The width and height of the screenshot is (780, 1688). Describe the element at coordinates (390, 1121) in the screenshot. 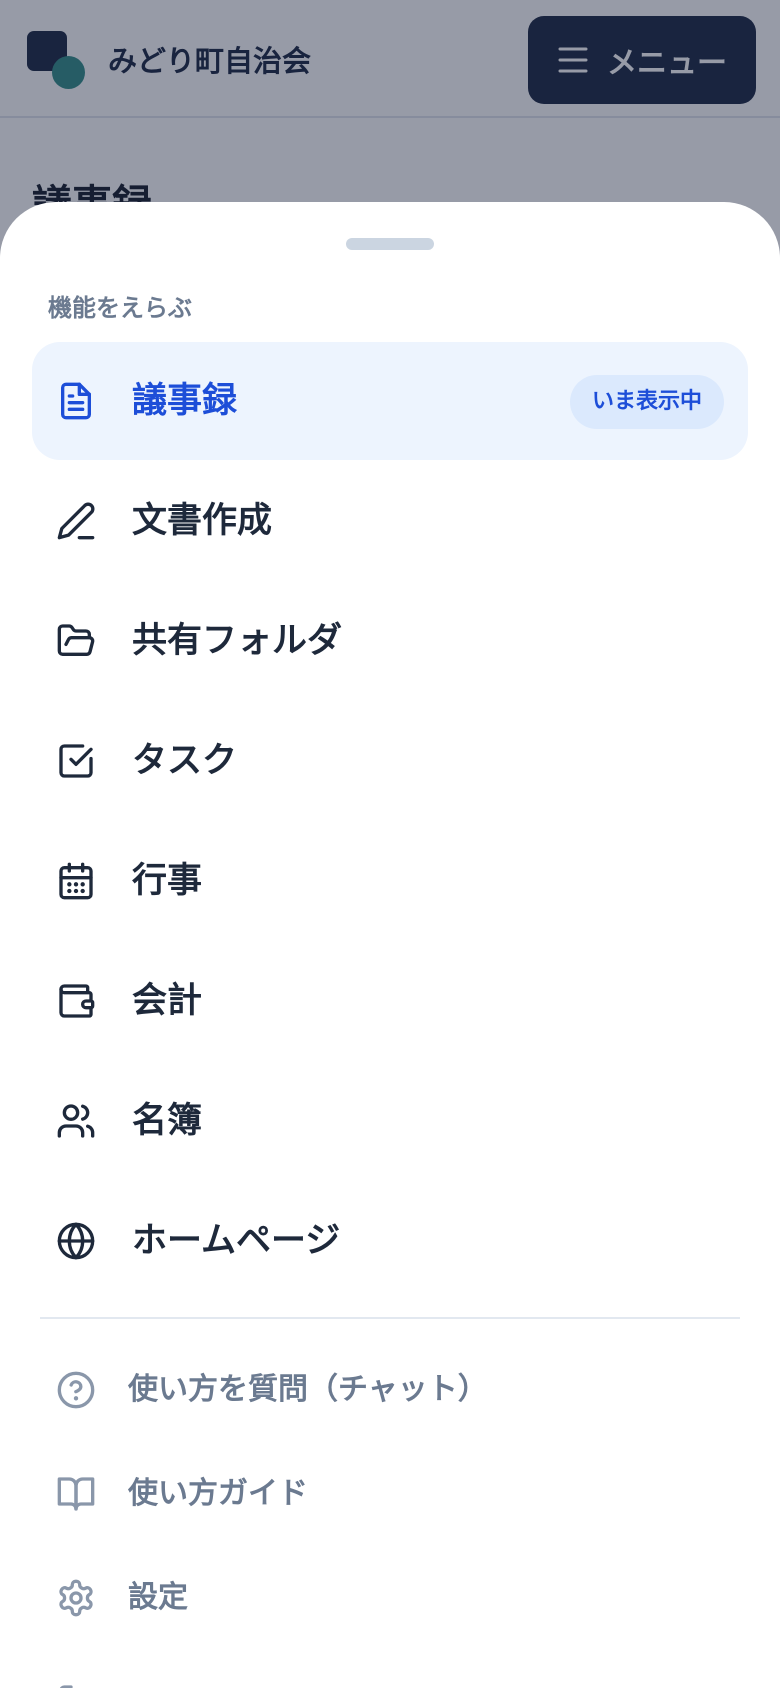

I see `nav-item-roster: 名簿` at that location.